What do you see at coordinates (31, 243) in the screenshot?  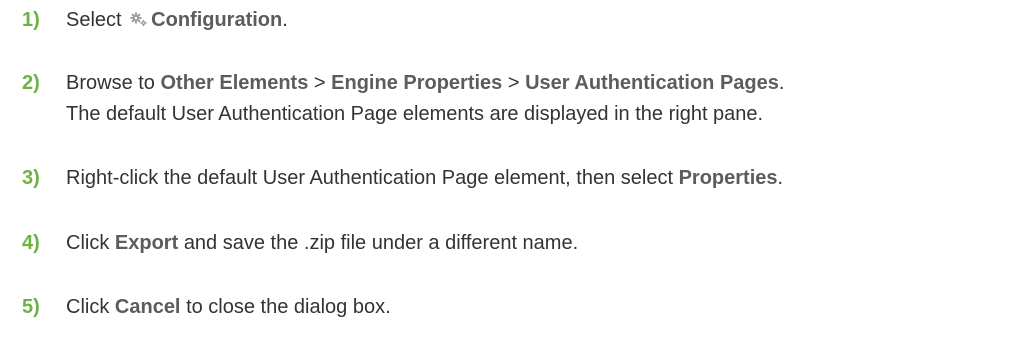 I see `step-number: 4)` at bounding box center [31, 243].